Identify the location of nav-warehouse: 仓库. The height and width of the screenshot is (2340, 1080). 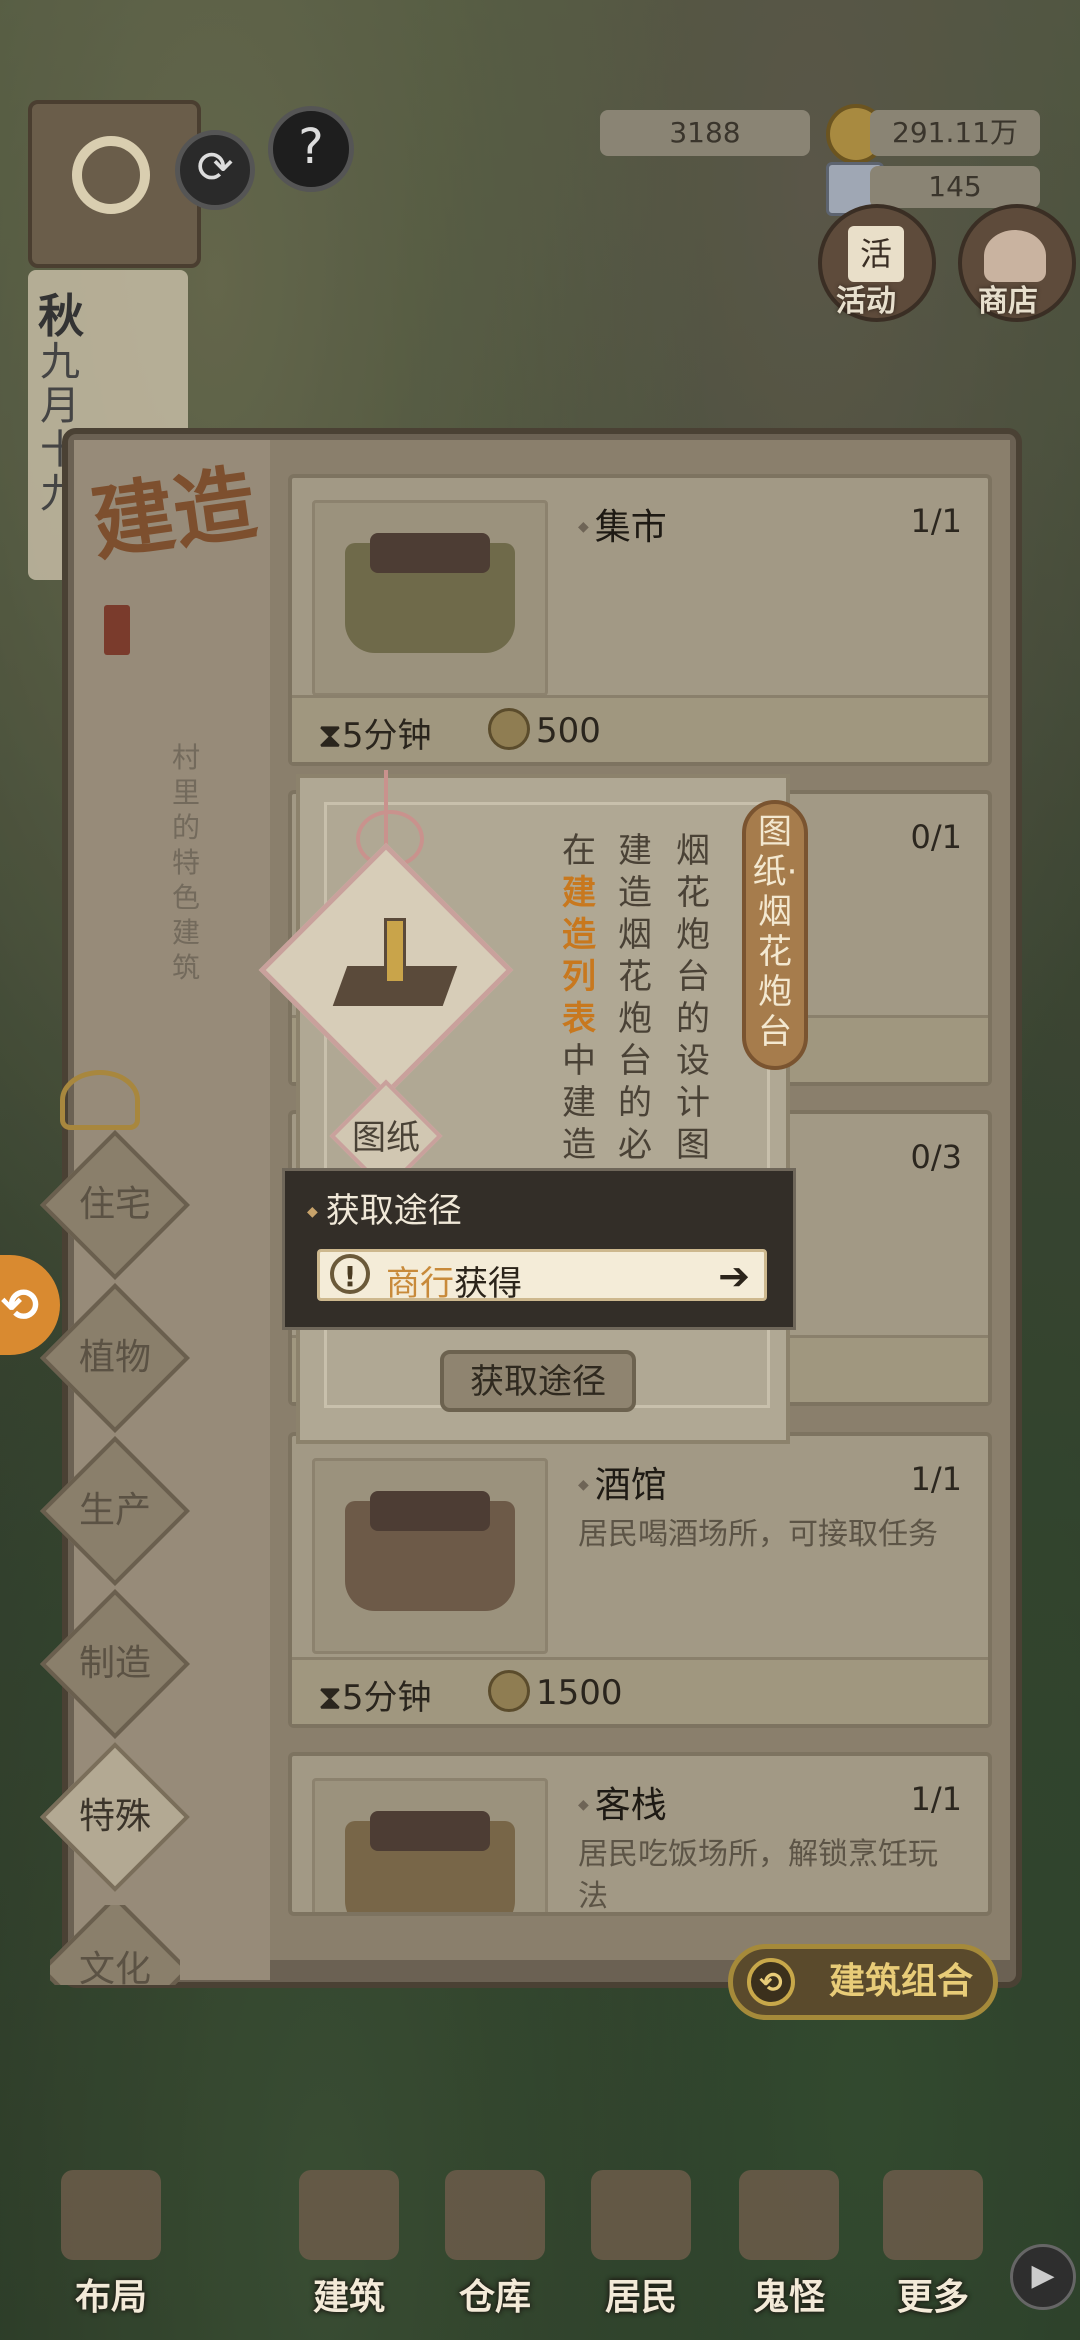
(495, 2245).